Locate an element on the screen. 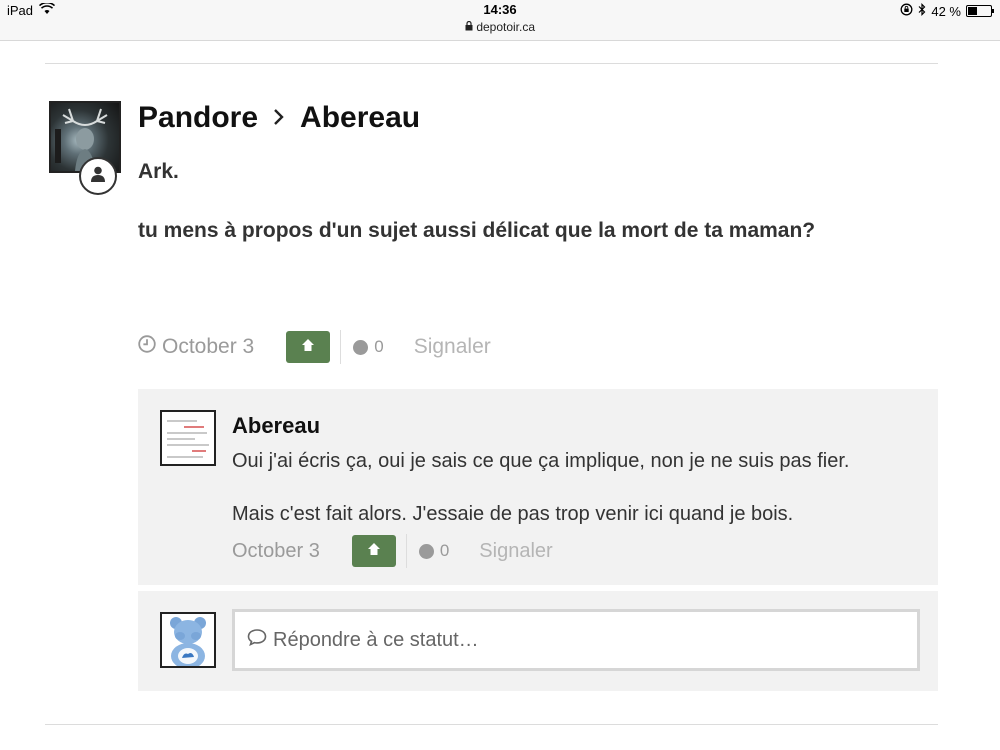 This screenshot has height=750, width=1000. upvote-button is located at coordinates (308, 347).